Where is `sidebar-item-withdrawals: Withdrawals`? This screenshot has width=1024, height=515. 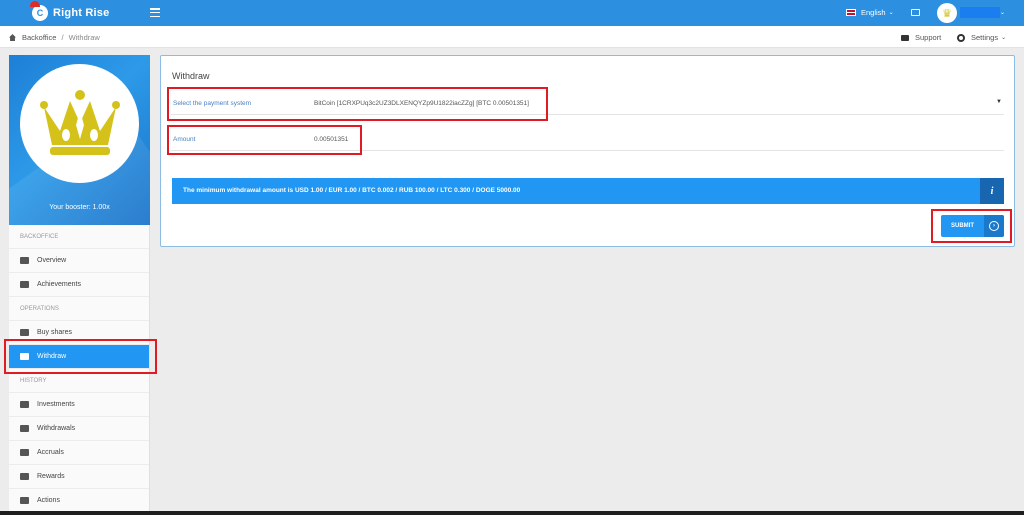 sidebar-item-withdrawals: Withdrawals is located at coordinates (79, 429).